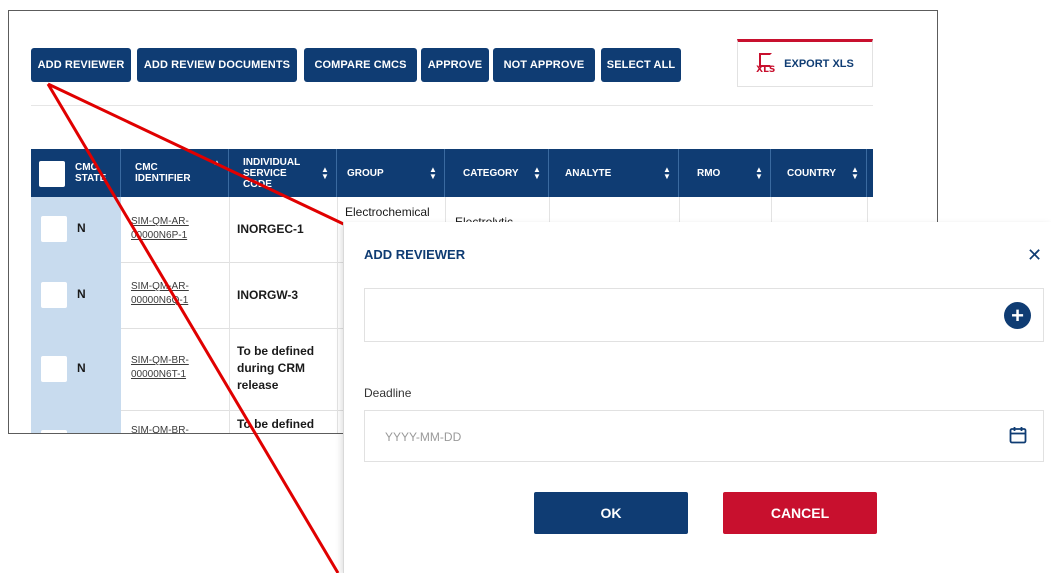 This screenshot has width=1051, height=573. What do you see at coordinates (388, 393) in the screenshot?
I see `deadline-label: Deadline` at bounding box center [388, 393].